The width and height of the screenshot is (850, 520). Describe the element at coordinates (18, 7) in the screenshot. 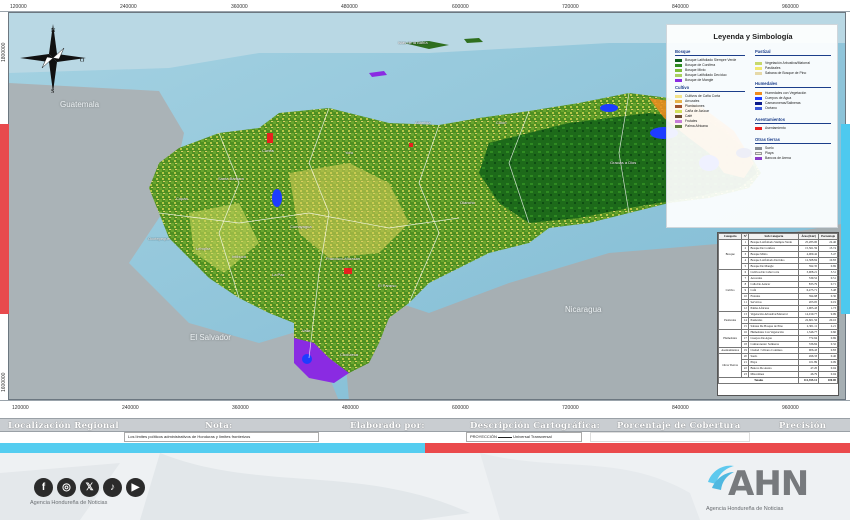

I see `coord-top-1: 120000` at that location.